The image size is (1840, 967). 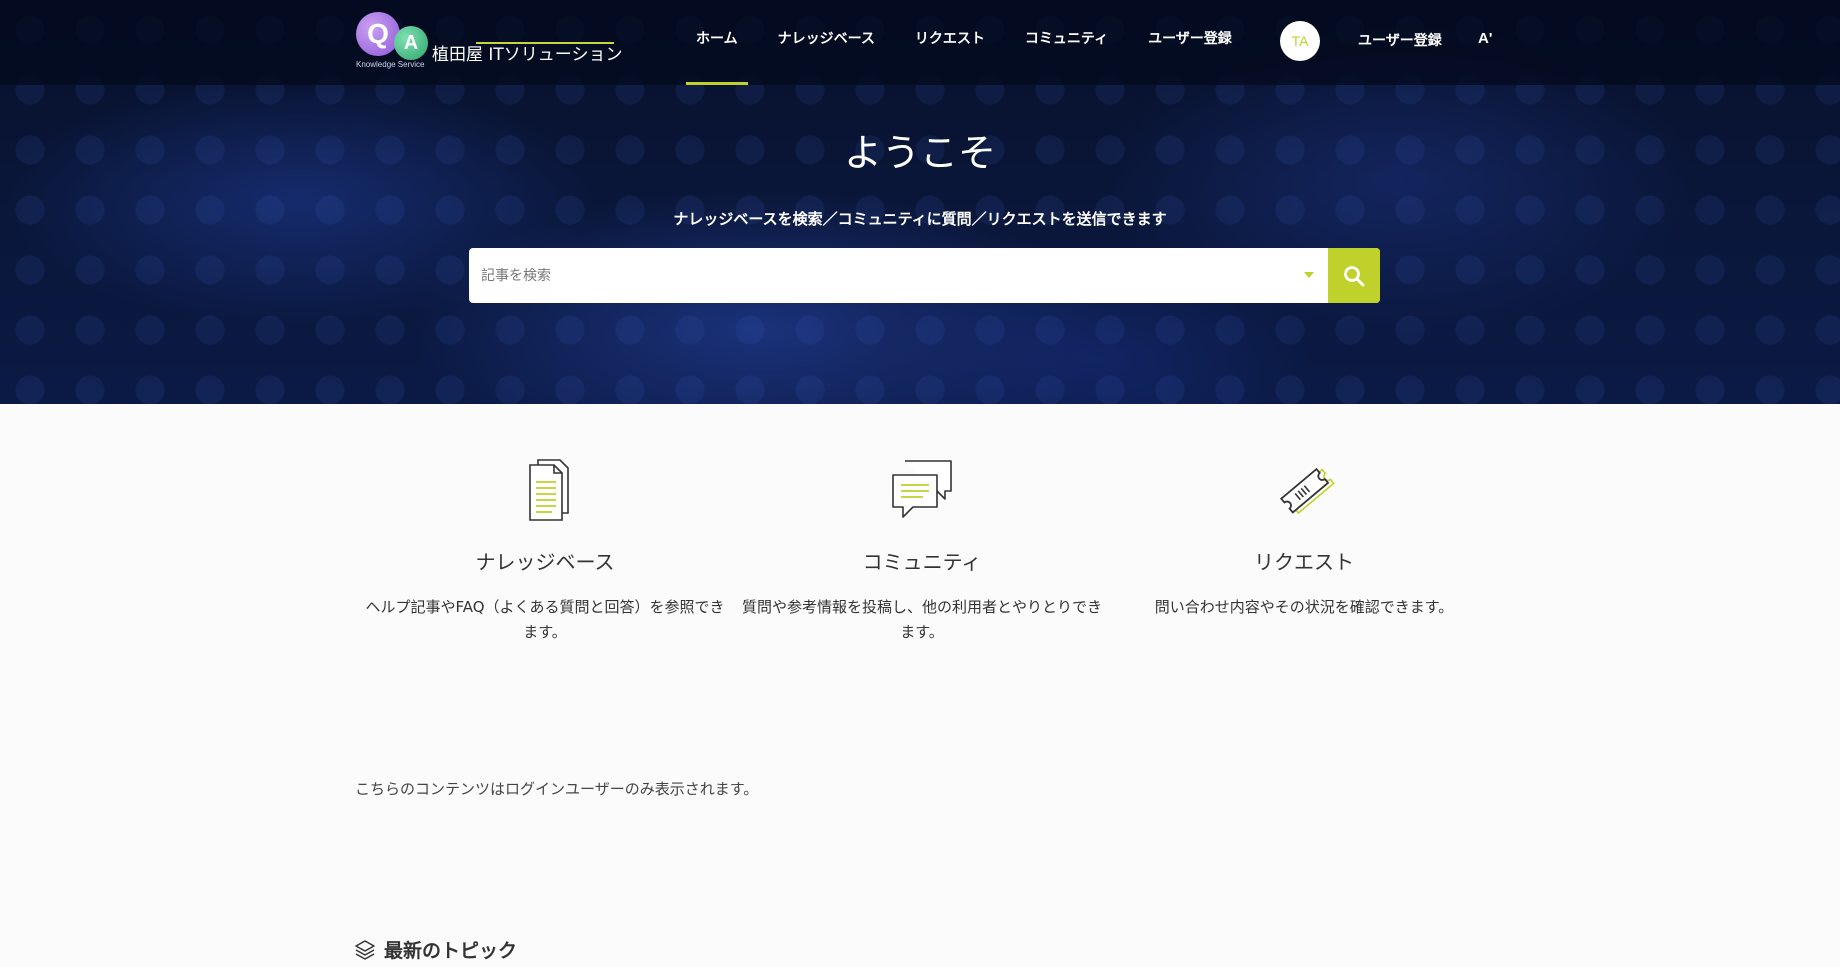 What do you see at coordinates (1485, 38) in the screenshot?
I see `font-size-icon: A'` at bounding box center [1485, 38].